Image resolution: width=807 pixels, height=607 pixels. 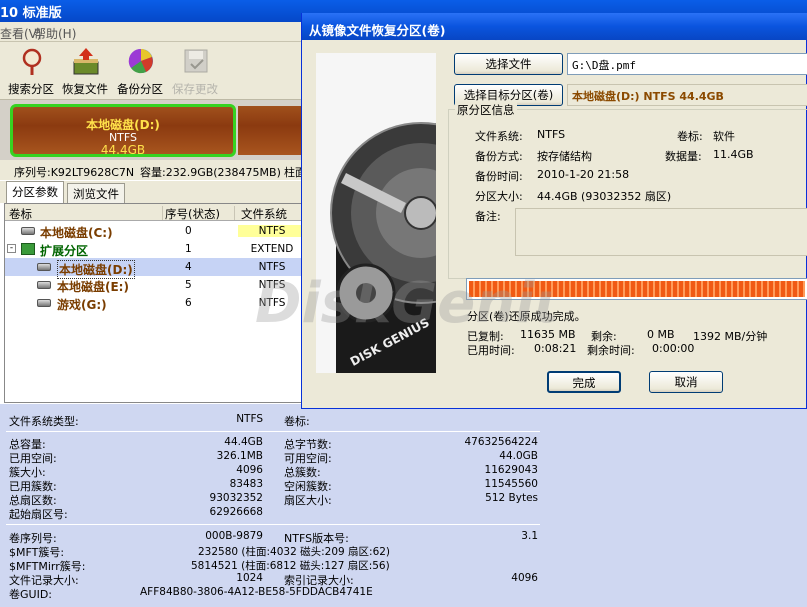 I want to click on collapse-icon: -, so click(x=11, y=248).